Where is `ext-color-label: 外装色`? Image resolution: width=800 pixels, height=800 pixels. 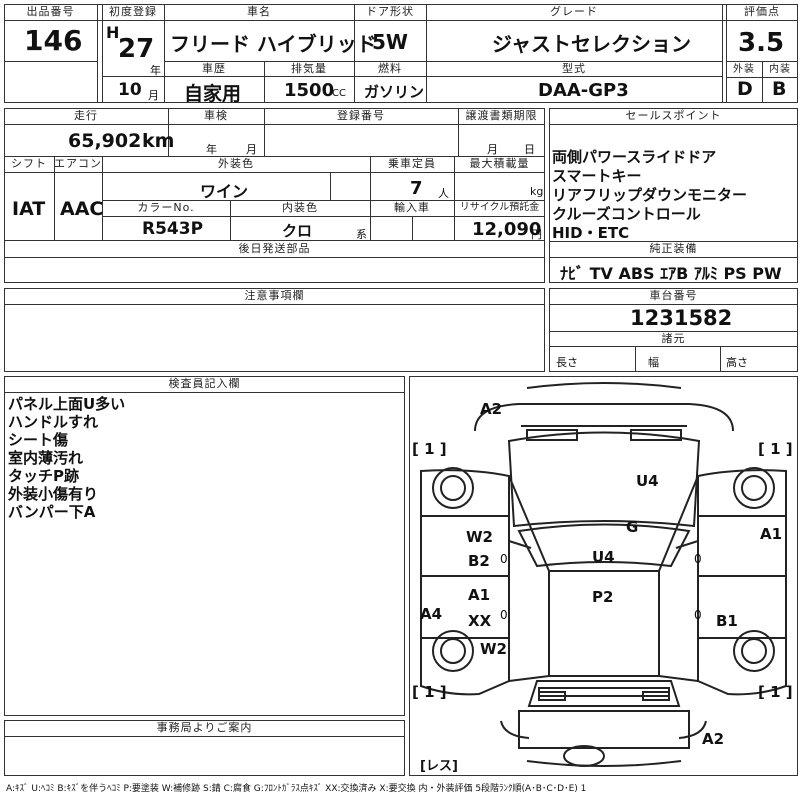
ext-color-label: 外装色 is located at coordinates (236, 163).